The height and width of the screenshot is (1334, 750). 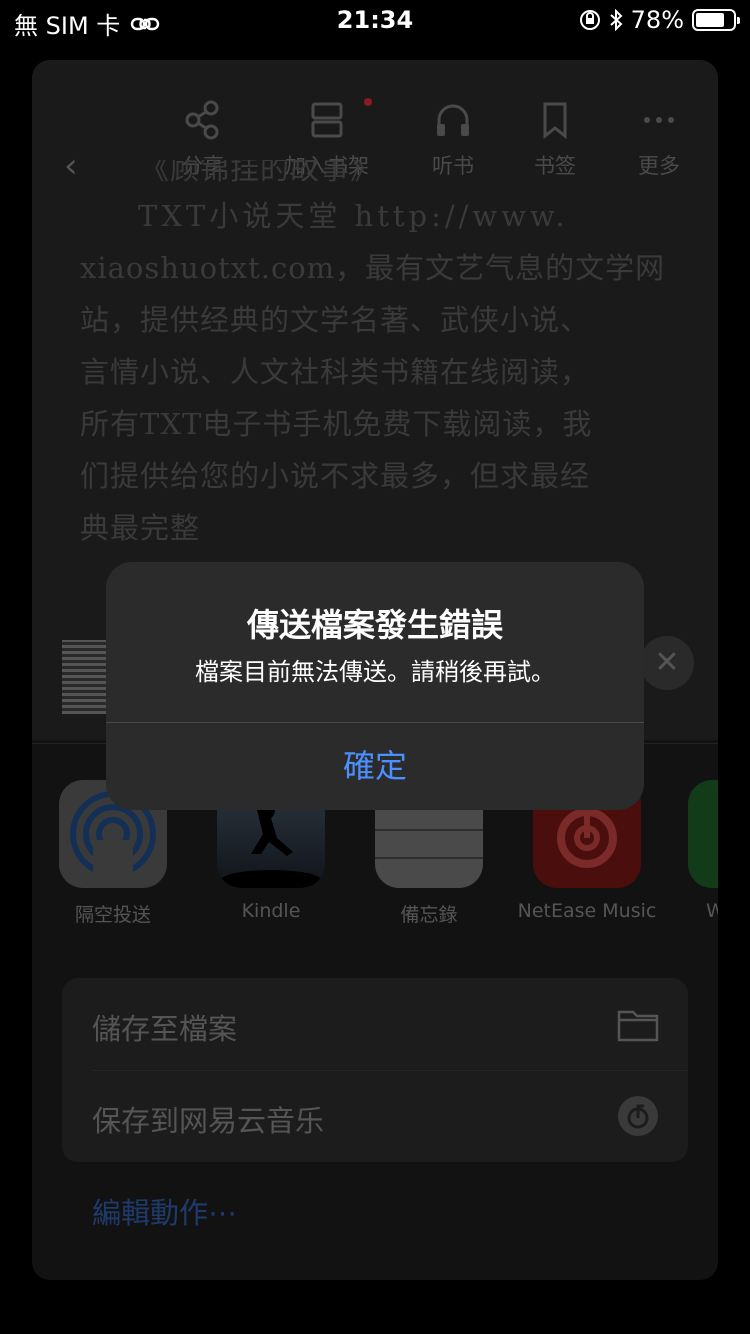 I want to click on alert-message: 檔案目前無法傳送。請稍後再試。, so click(x=375, y=672).